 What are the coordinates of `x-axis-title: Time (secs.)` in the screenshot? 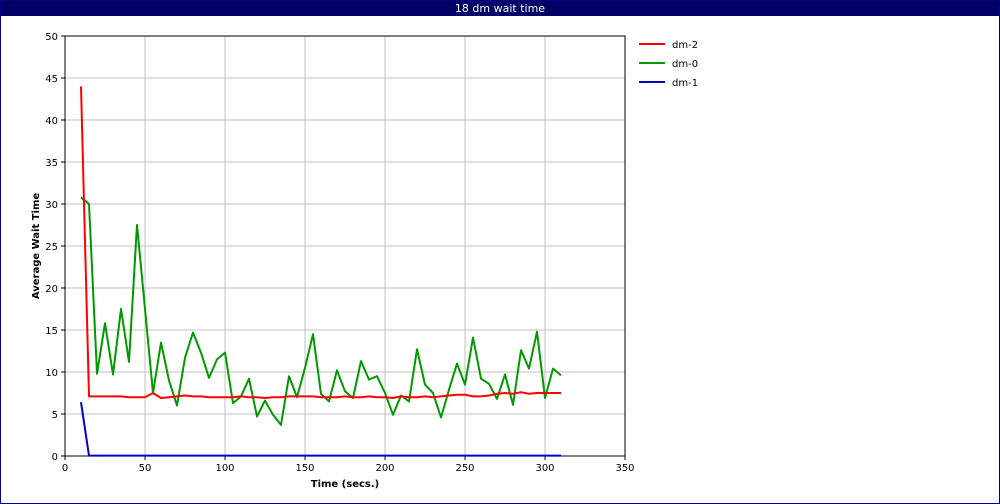 It's located at (345, 484).